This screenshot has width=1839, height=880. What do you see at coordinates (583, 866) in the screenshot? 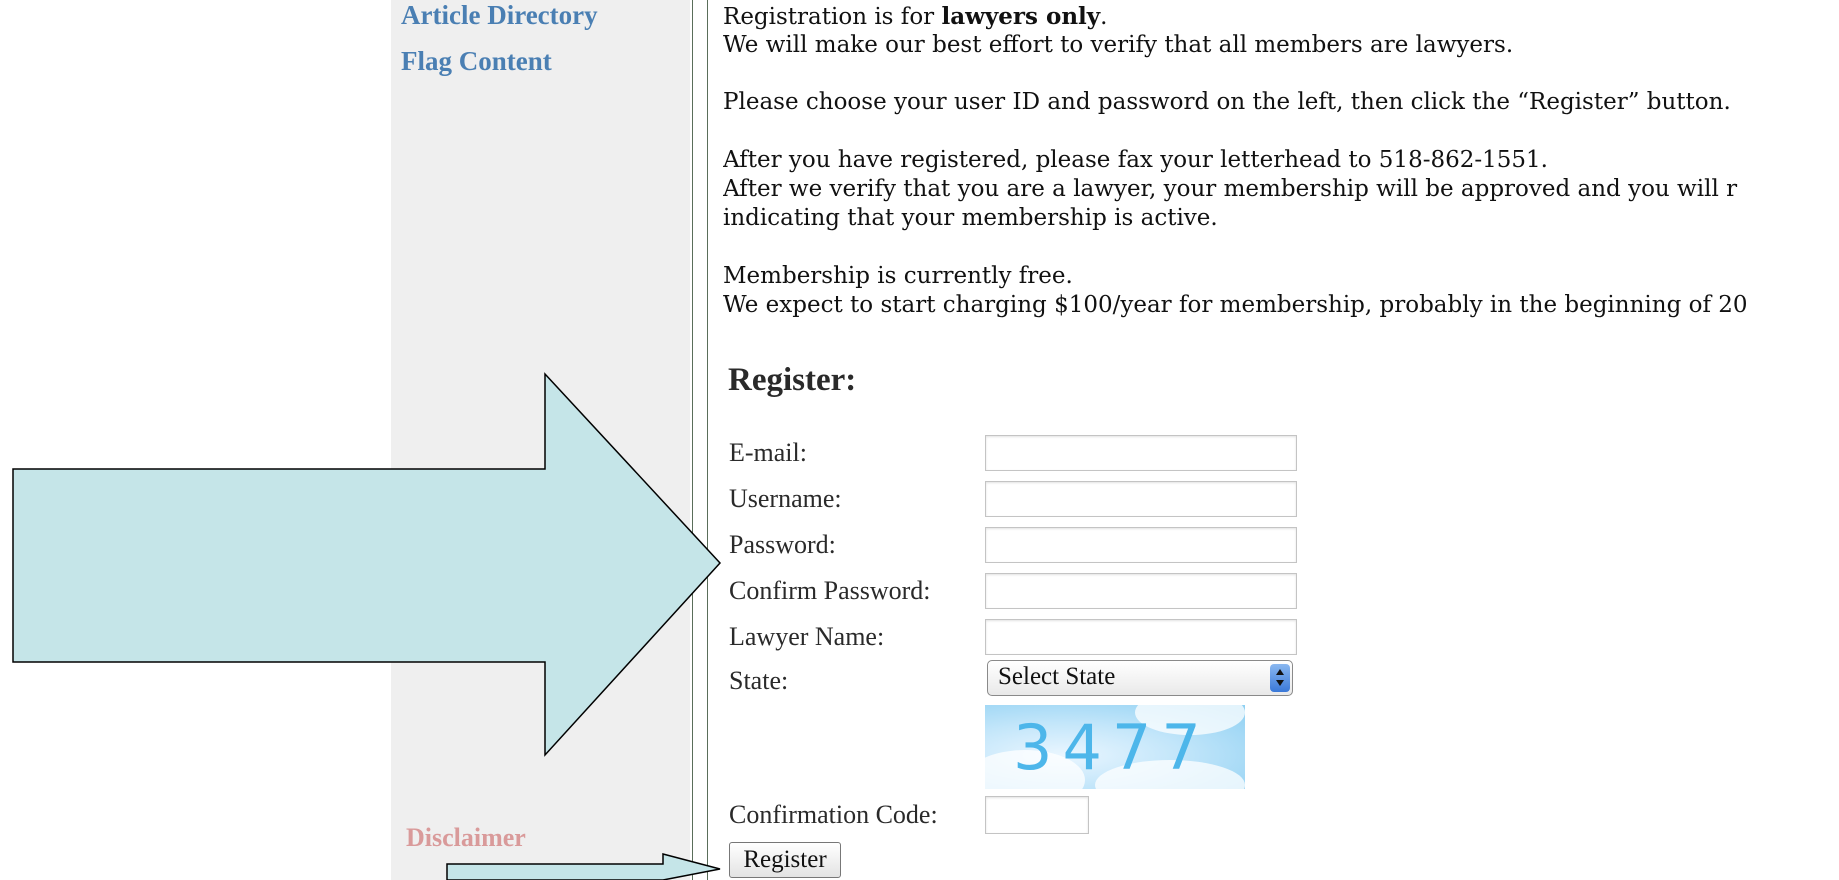
I see `small-pointer-arrow` at bounding box center [583, 866].